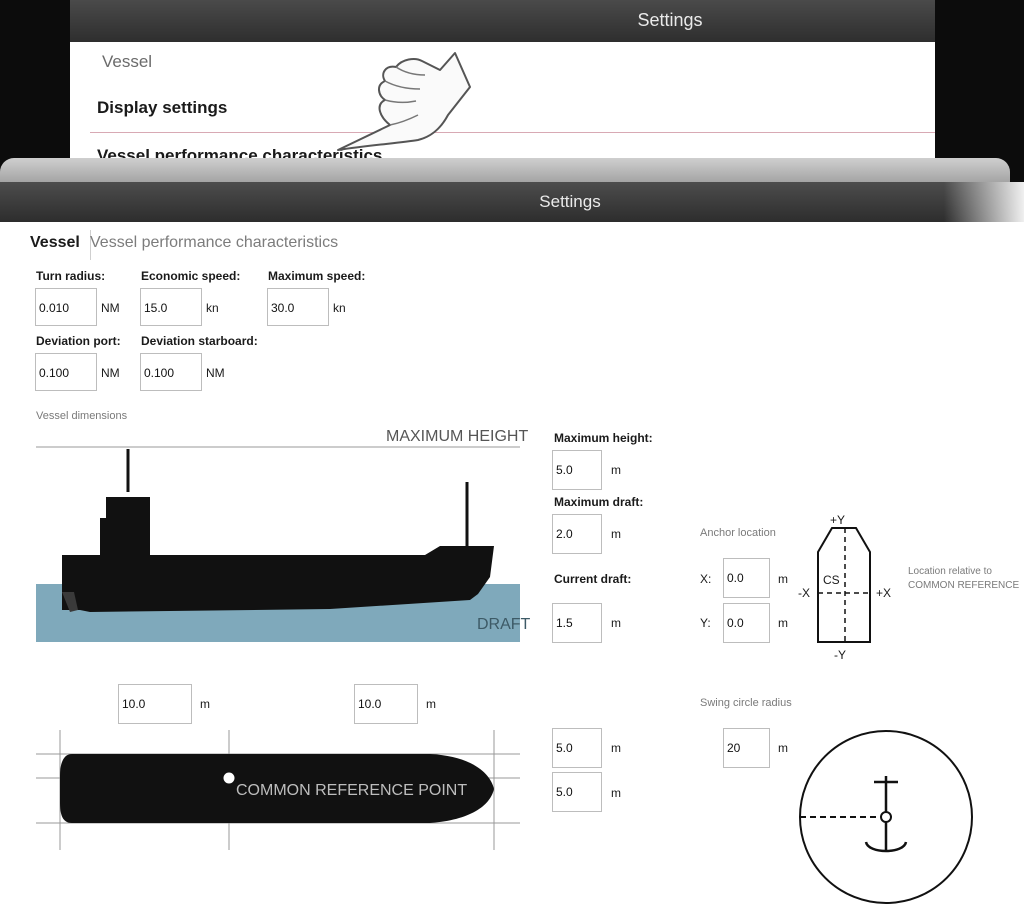  What do you see at coordinates (162, 108) in the screenshot?
I see `menu-item-display-settings: Display settings` at bounding box center [162, 108].